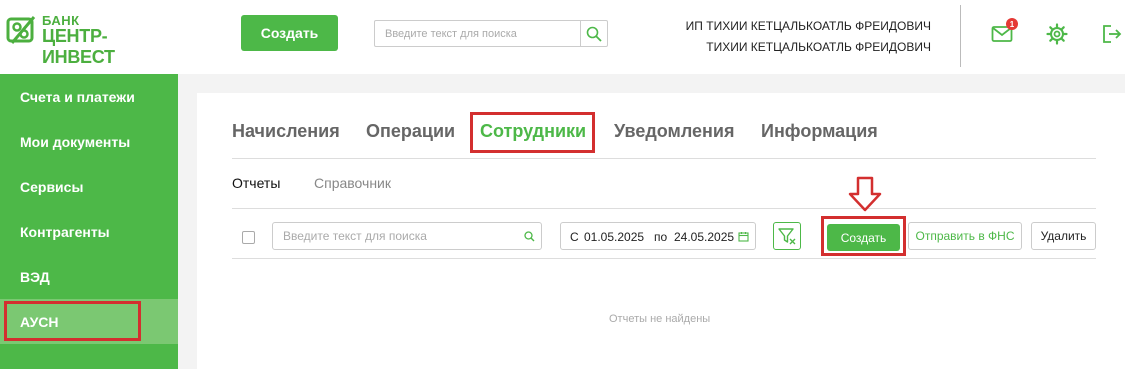 The image size is (1125, 369). Describe the element at coordinates (965, 236) in the screenshot. I see `send-to-fns-button: Отправить в ФНС` at that location.